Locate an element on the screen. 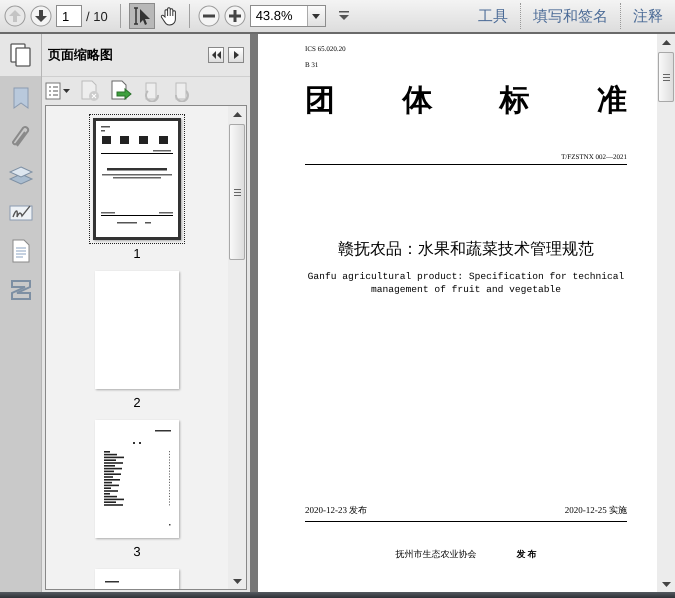 The image size is (675, 598). pages-icon is located at coordinates (20, 55).